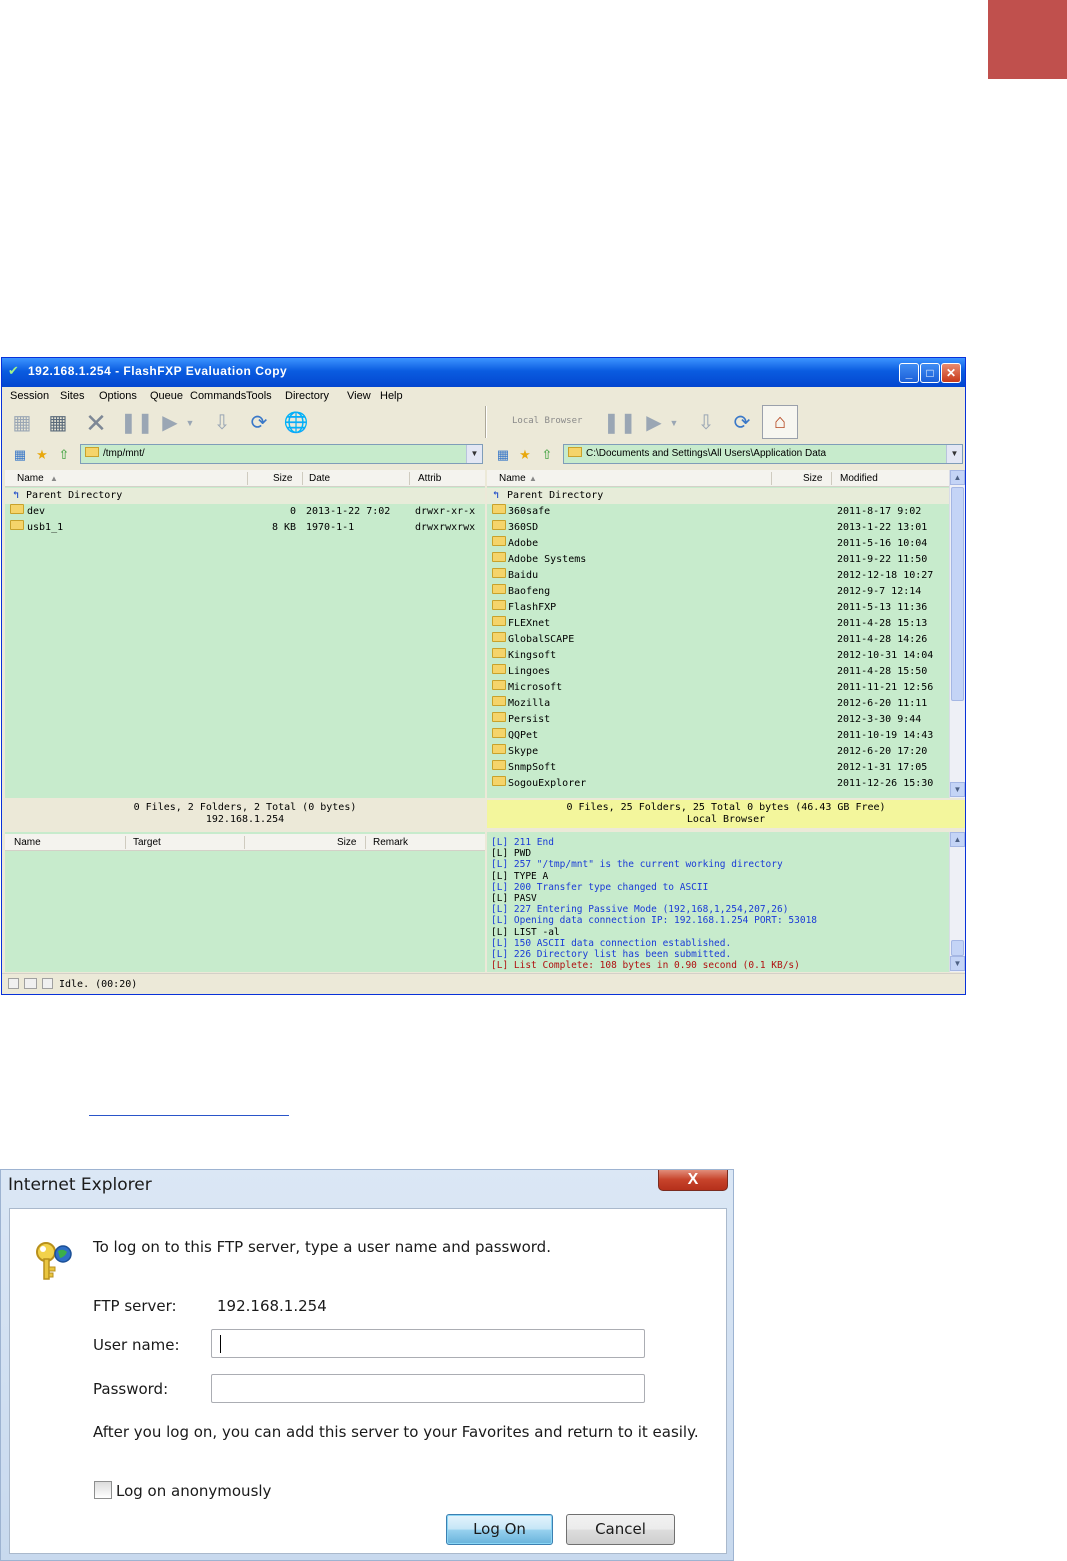 This screenshot has height=1561, width=1067. I want to click on file-name: Baofeng, so click(529, 591).